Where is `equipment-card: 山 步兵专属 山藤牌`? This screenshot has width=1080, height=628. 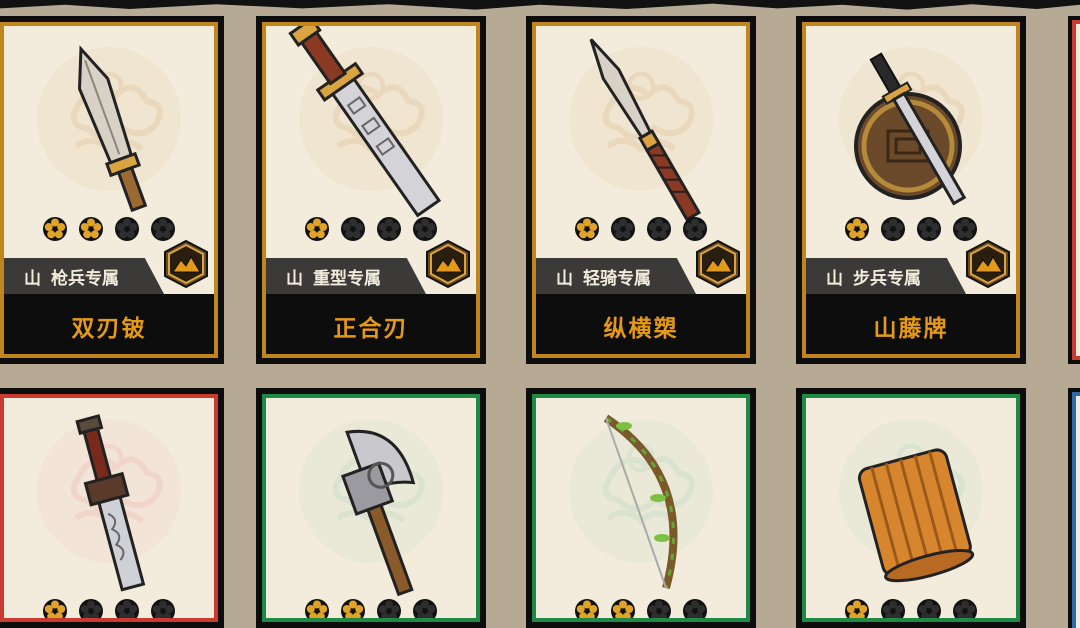
equipment-card: 山 步兵专属 山藤牌 is located at coordinates (911, 190).